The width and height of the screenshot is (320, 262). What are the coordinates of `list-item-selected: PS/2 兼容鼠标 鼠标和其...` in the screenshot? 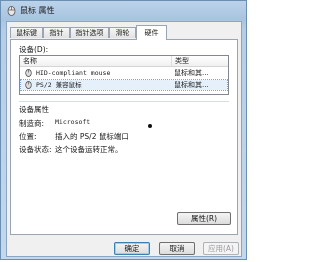 It's located at (124, 85).